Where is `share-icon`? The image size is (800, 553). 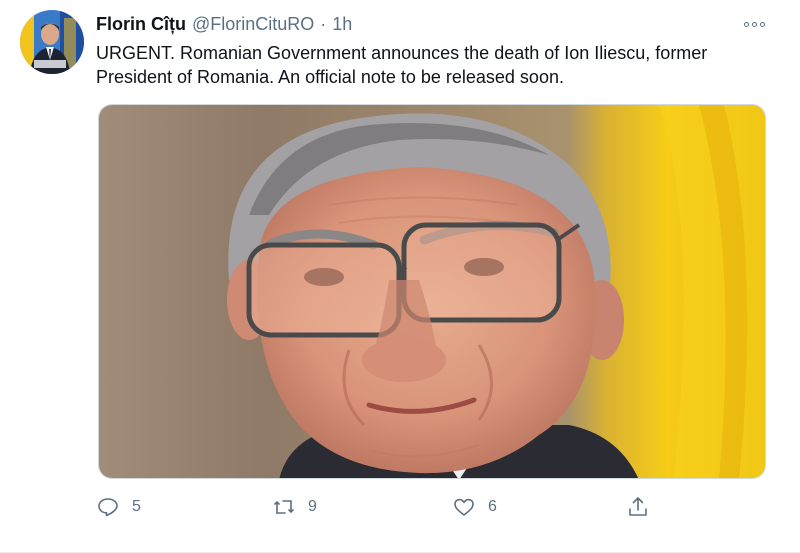 share-icon is located at coordinates (638, 506).